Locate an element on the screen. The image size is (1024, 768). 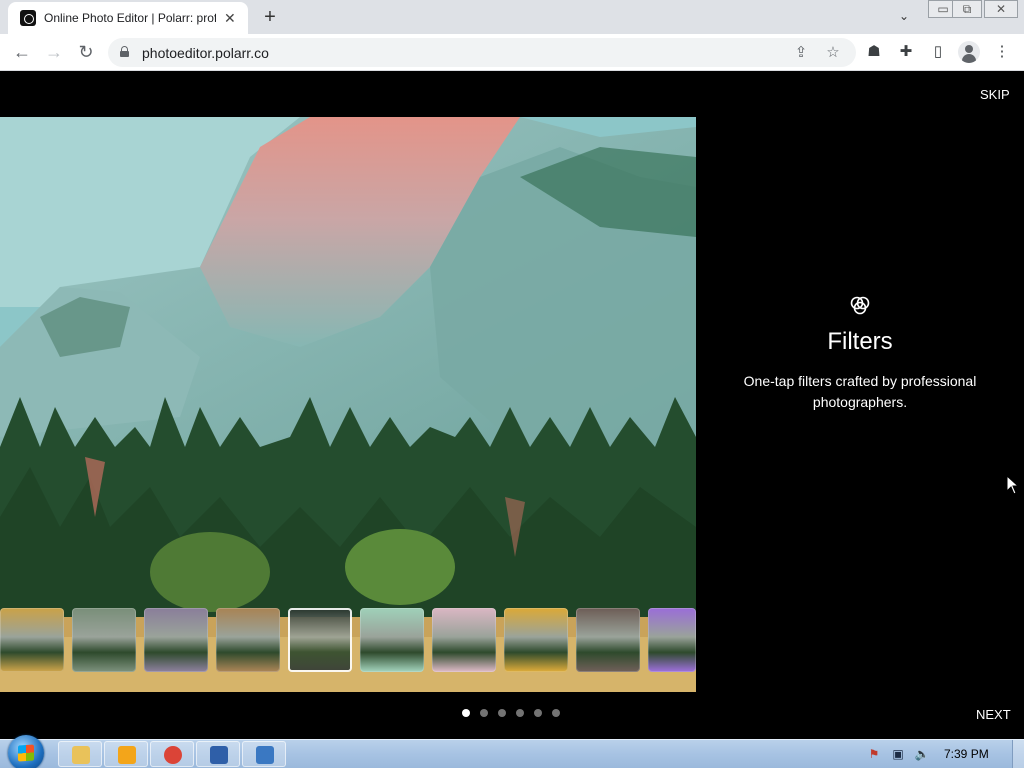
back-icon: ← is located at coordinates (22, 52).